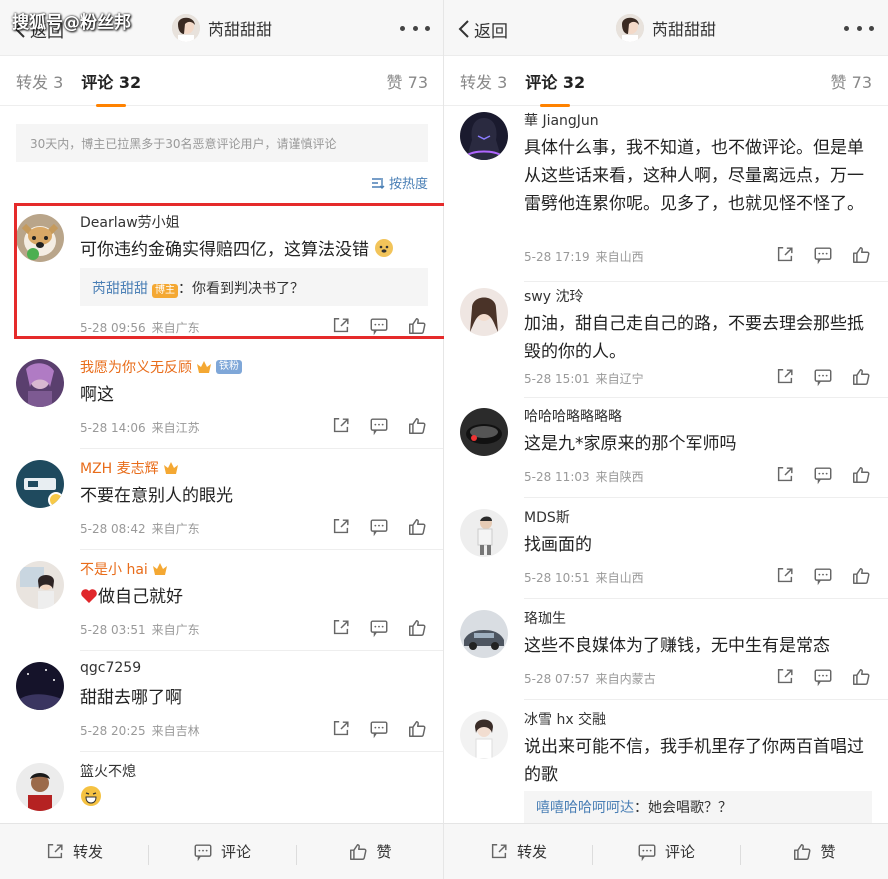 The height and width of the screenshot is (879, 888). Describe the element at coordinates (140, 528) in the screenshot. I see `comment-meta: 5-28 08:42 来自广东` at that location.